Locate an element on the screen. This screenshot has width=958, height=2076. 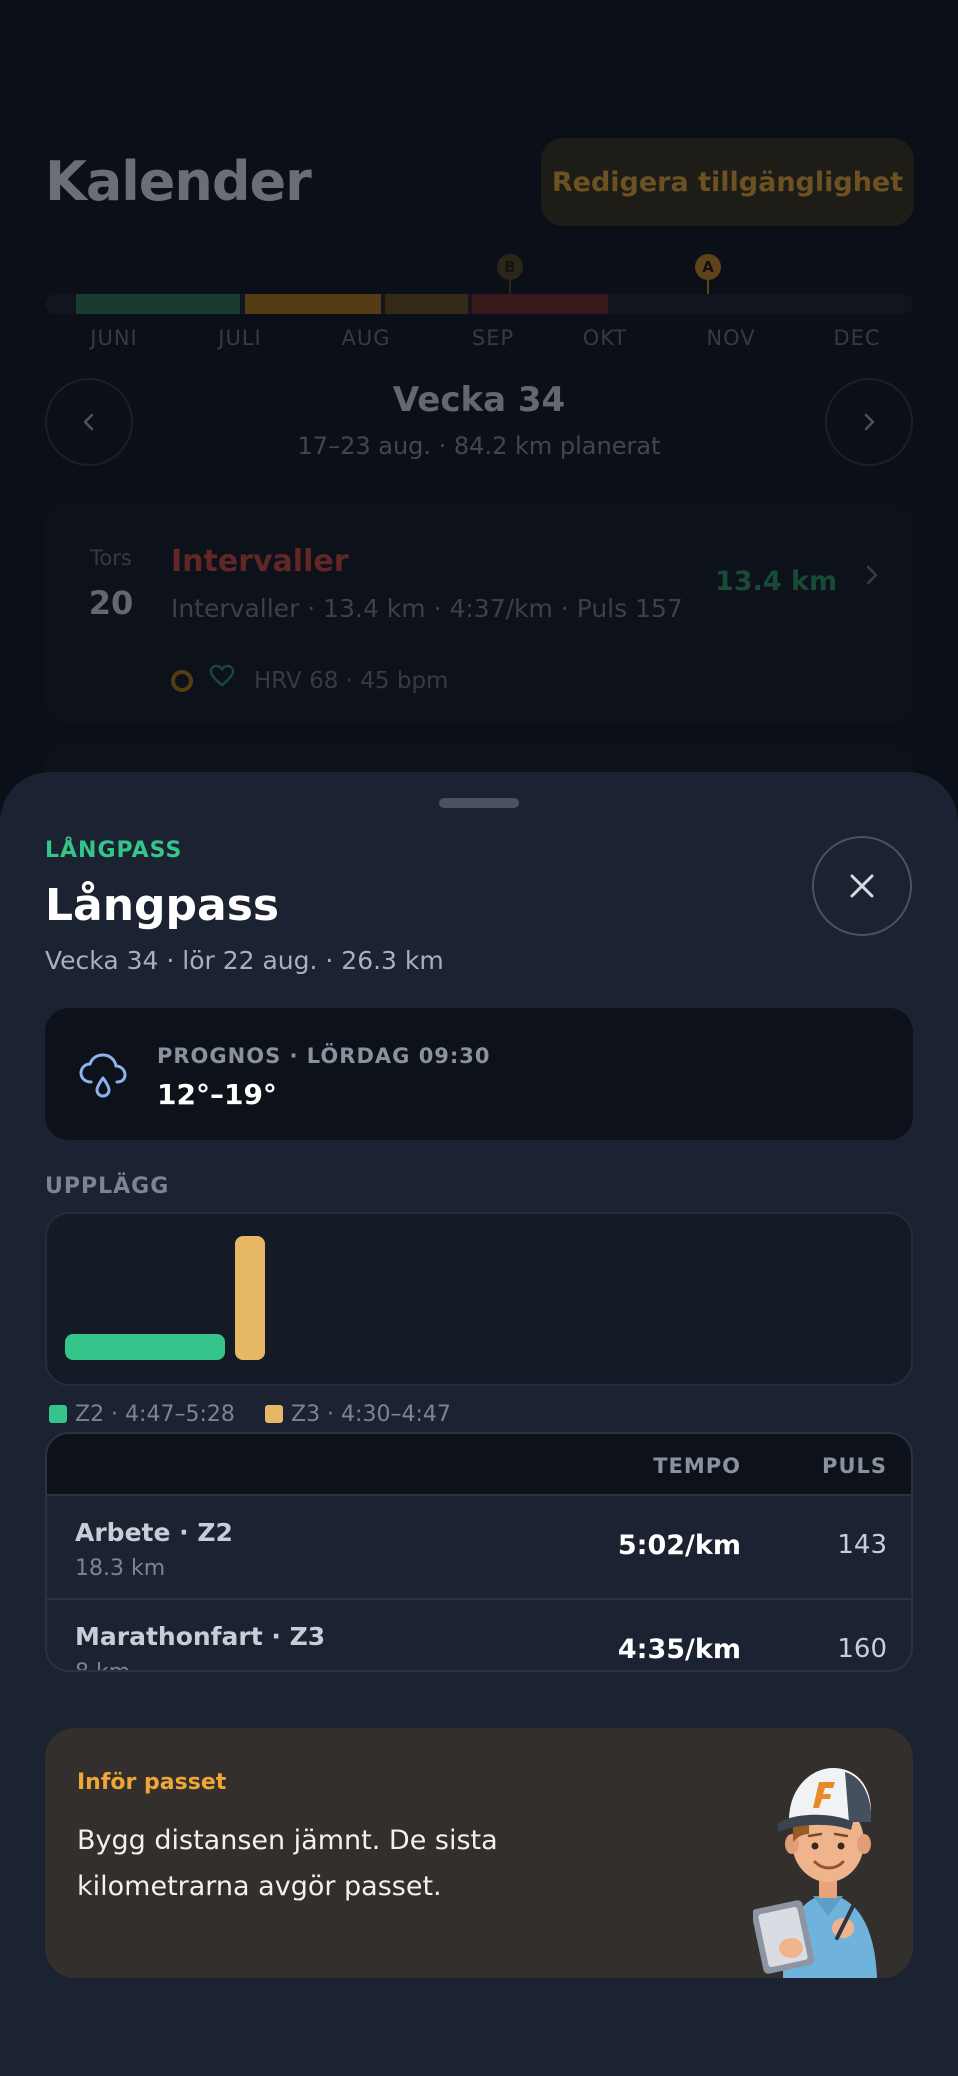
phase-segment-peak is located at coordinates (426, 304).